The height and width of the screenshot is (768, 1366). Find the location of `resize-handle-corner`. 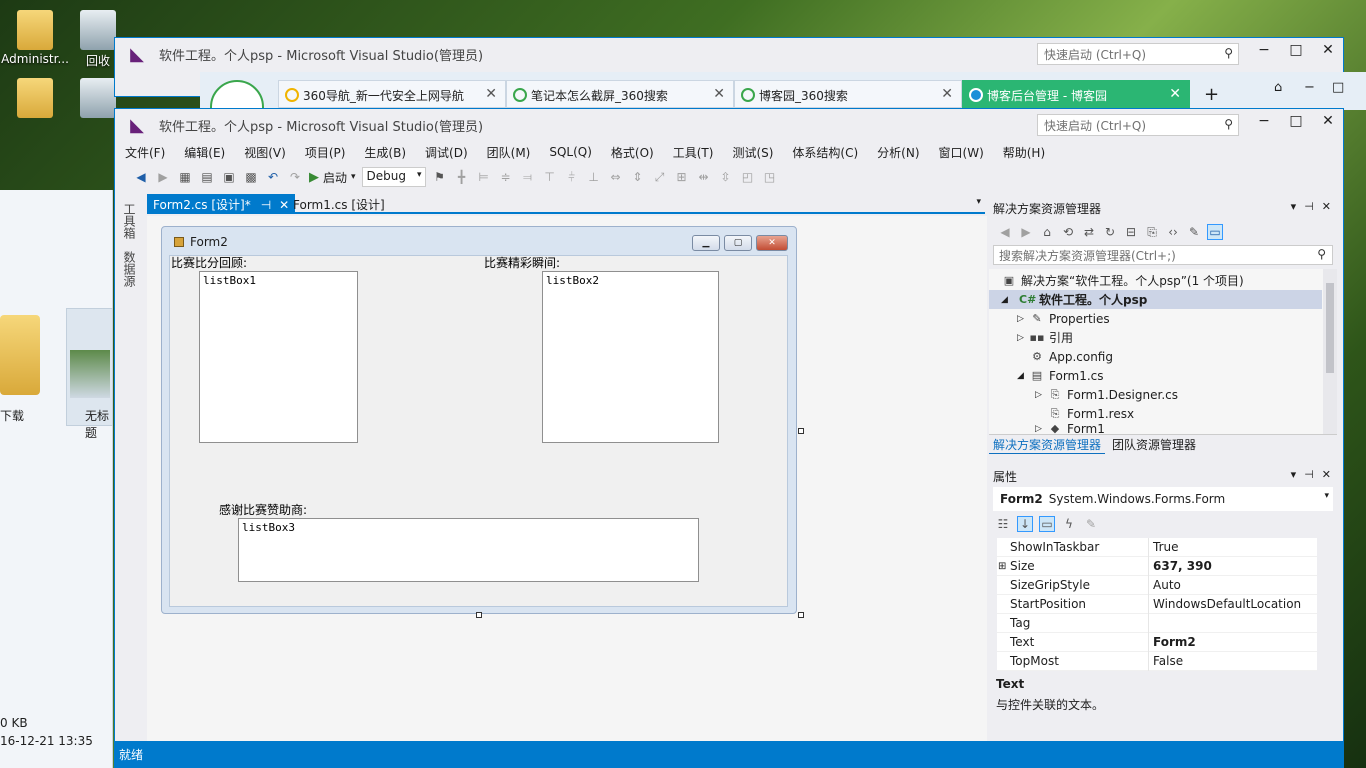

resize-handle-corner is located at coordinates (801, 615).